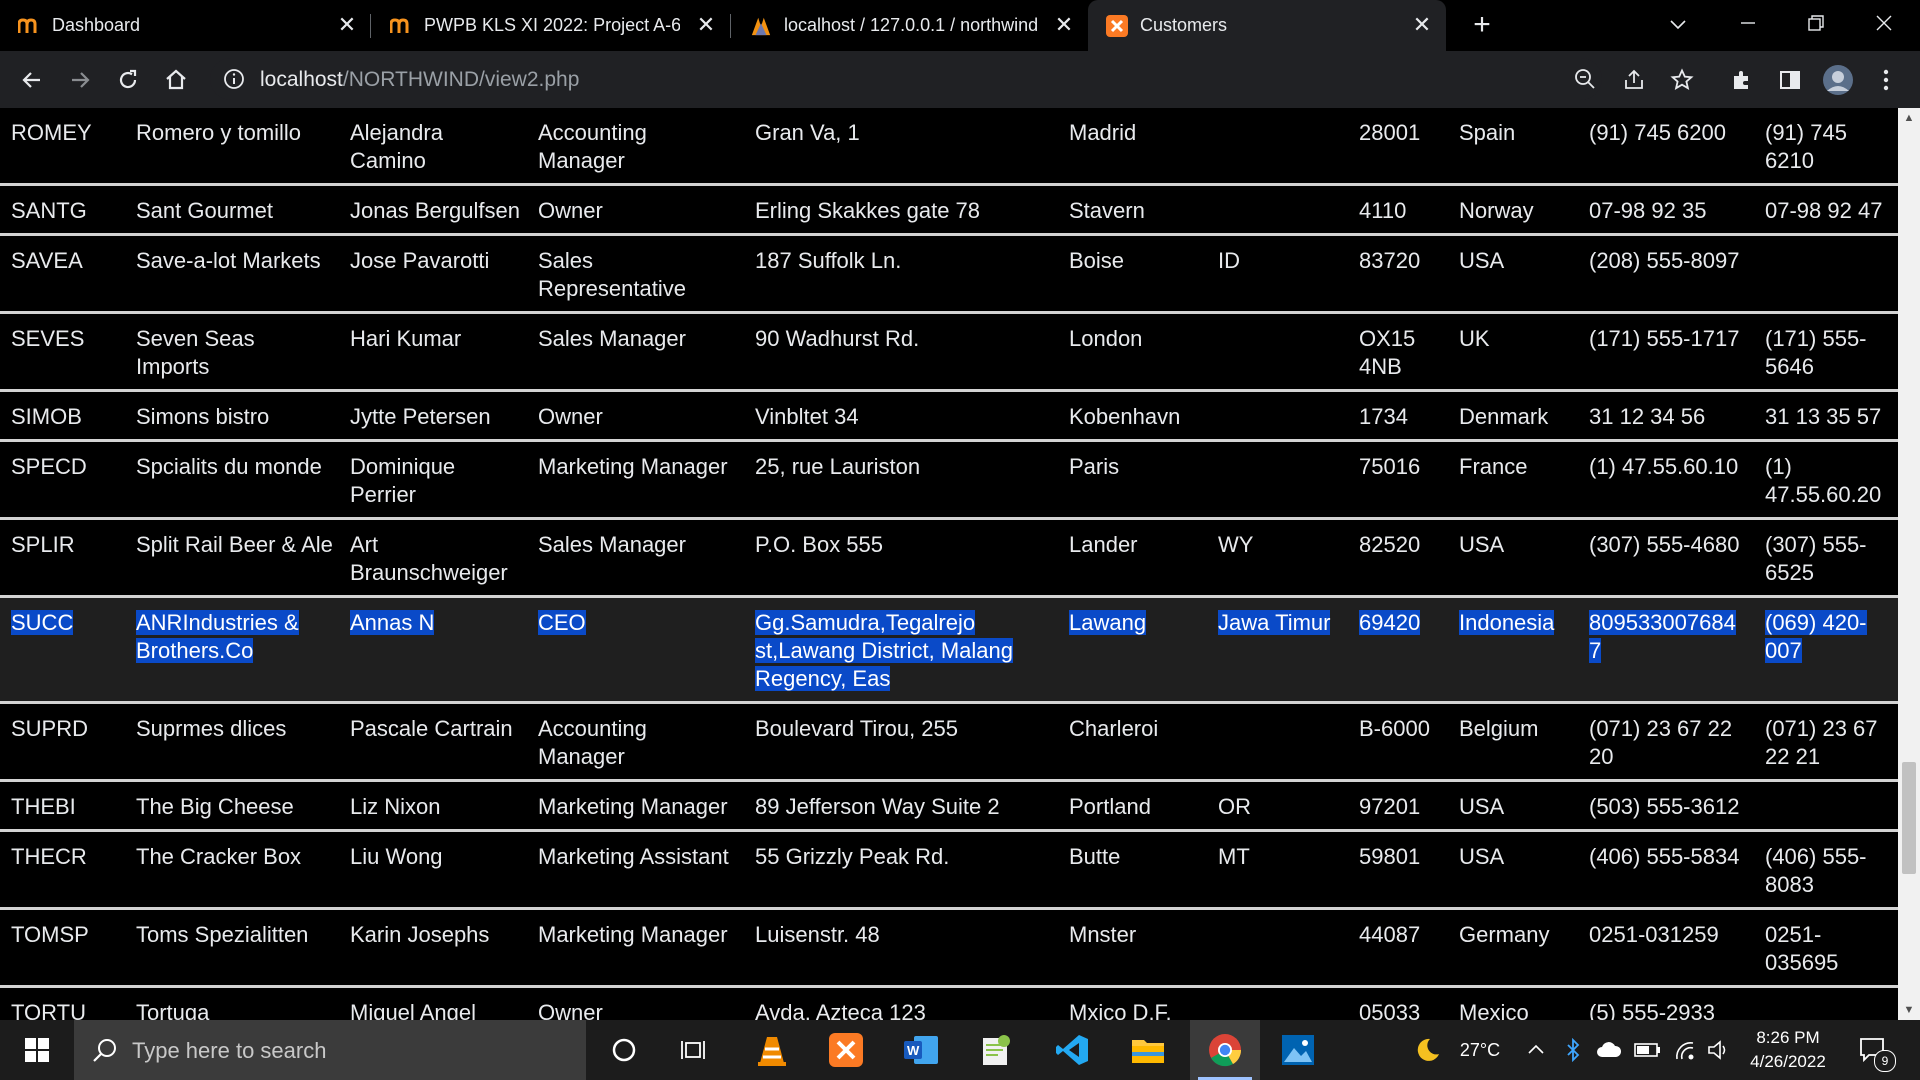 The width and height of the screenshot is (1920, 1080). What do you see at coordinates (1685, 1050) in the screenshot?
I see `wifi-icon` at bounding box center [1685, 1050].